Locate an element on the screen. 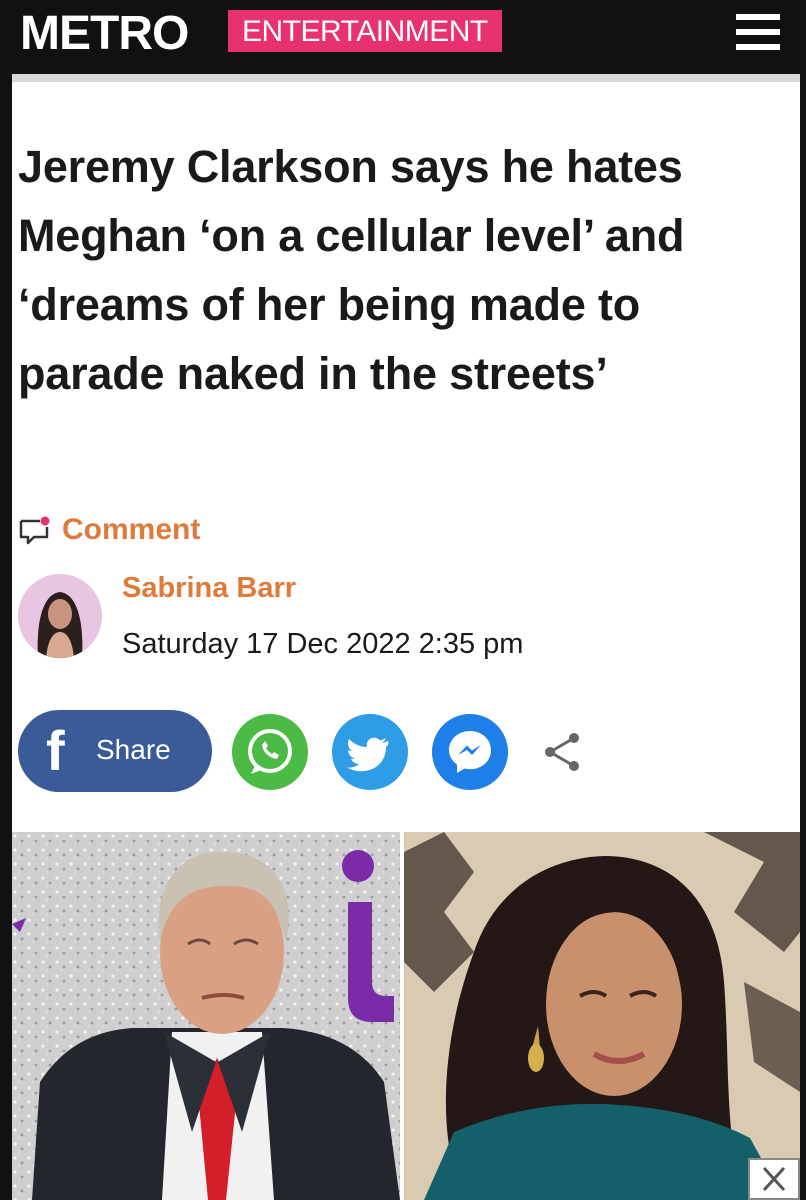 This screenshot has height=1200, width=806. messenger-icon is located at coordinates (470, 752).